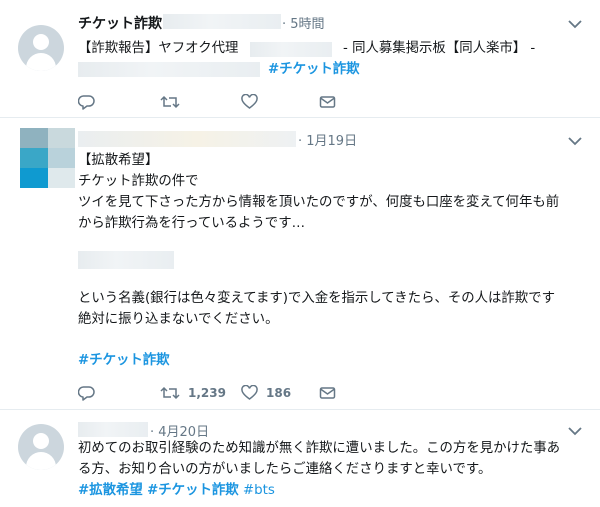  I want to click on tweet-hashtags: #チケット詐欺, so click(124, 360).